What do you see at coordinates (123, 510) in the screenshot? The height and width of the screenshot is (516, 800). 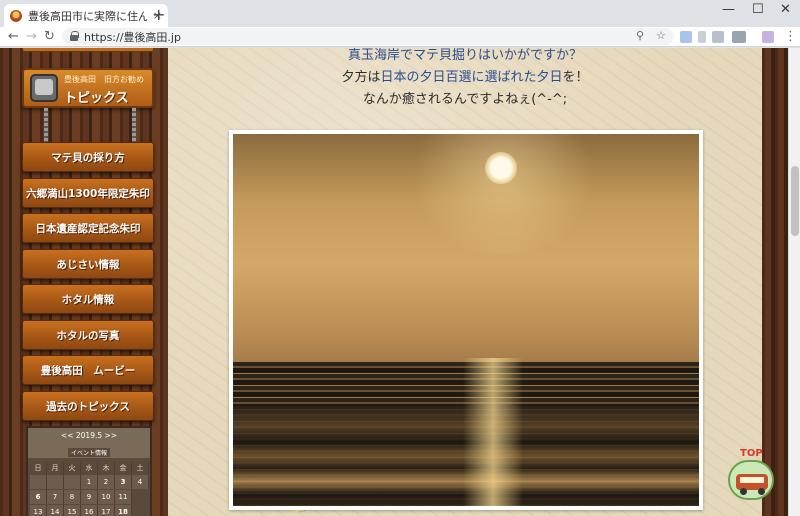 I see `calendar-day: 18` at bounding box center [123, 510].